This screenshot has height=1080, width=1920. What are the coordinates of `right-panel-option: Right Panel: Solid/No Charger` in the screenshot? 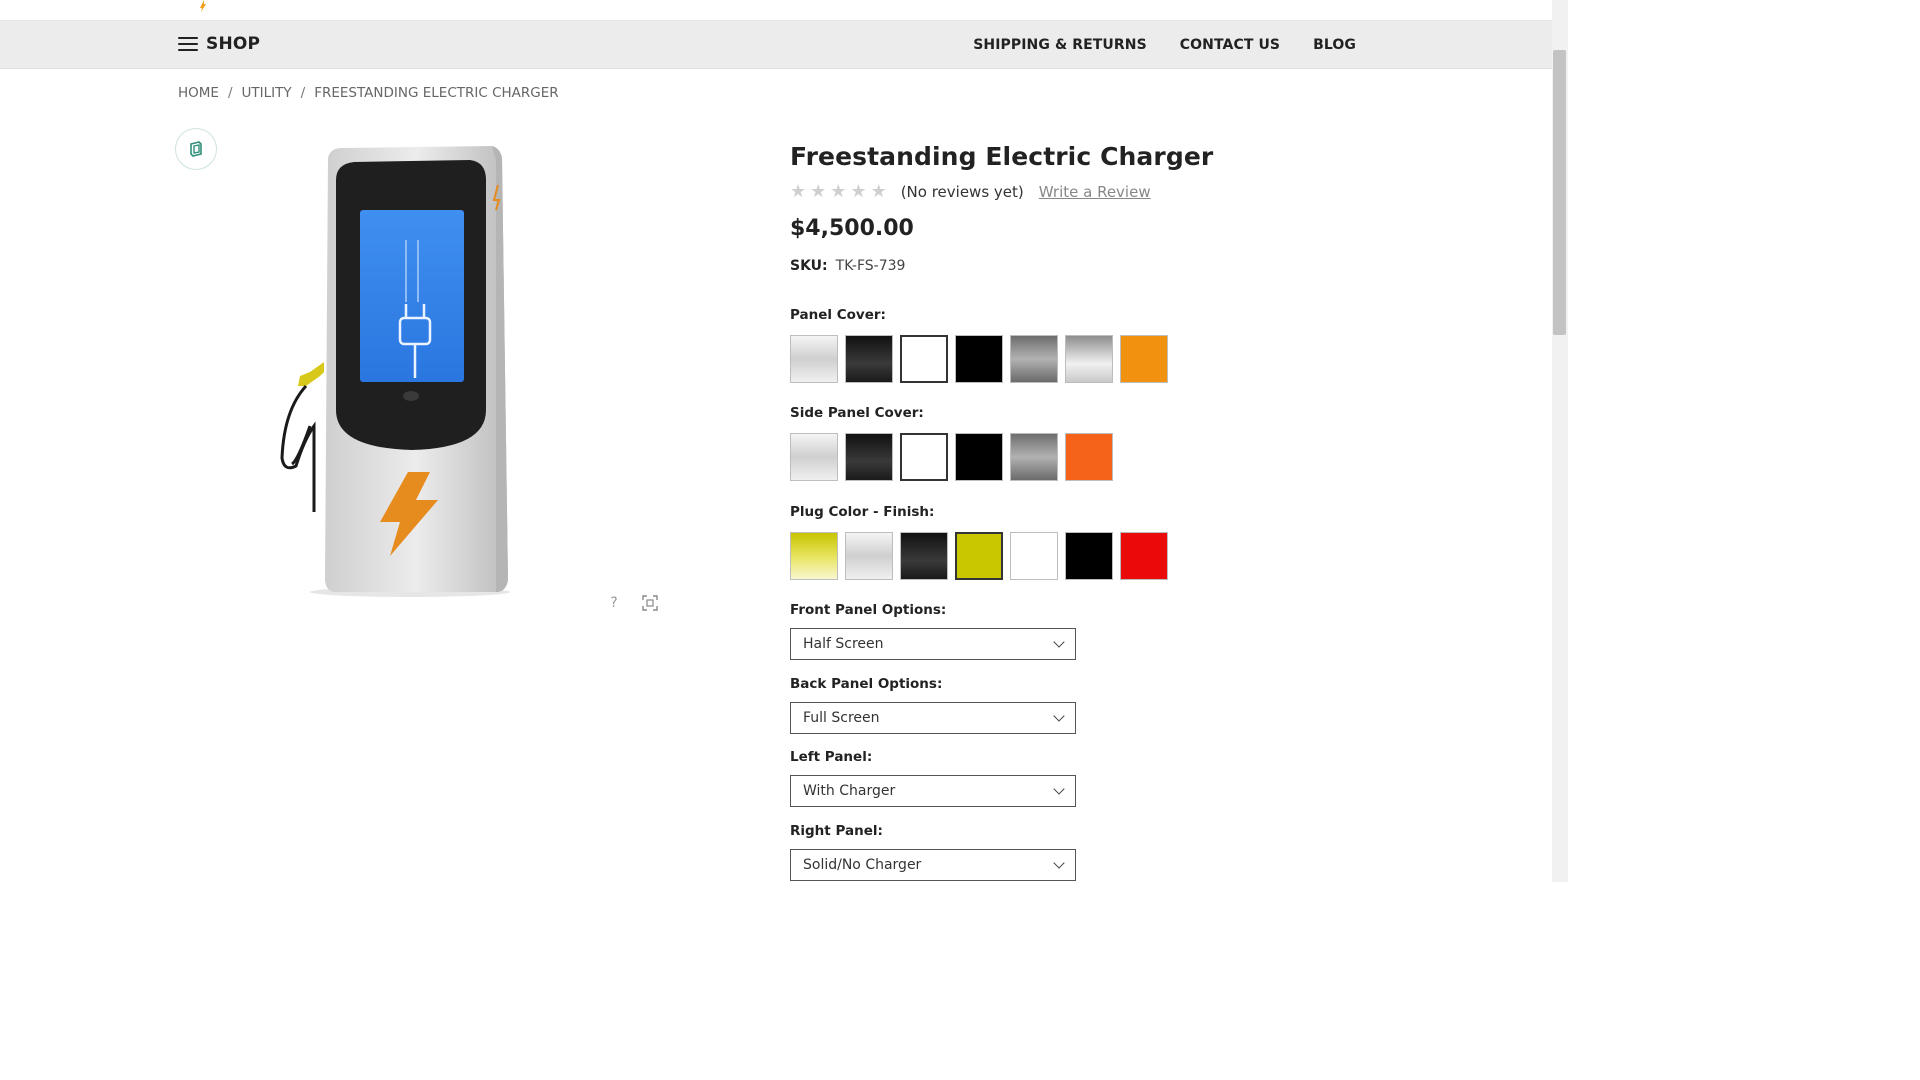 It's located at (933, 852).